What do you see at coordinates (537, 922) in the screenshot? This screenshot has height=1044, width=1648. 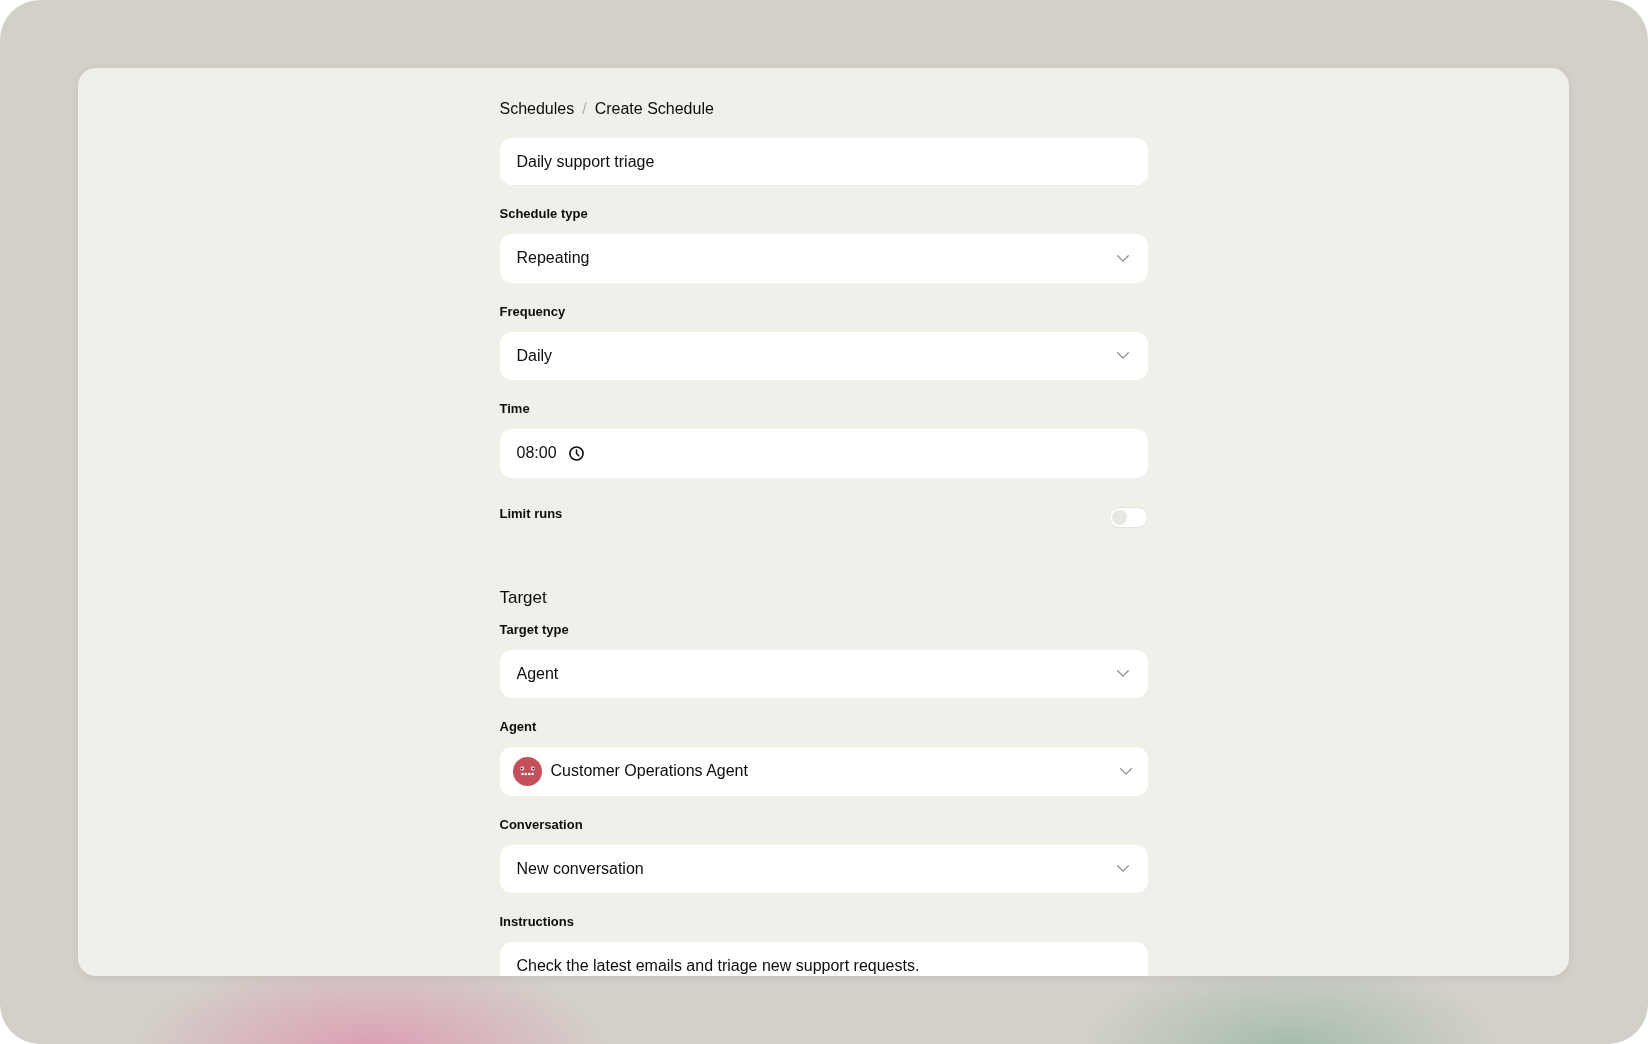 I see `field-label: Instructions` at bounding box center [537, 922].